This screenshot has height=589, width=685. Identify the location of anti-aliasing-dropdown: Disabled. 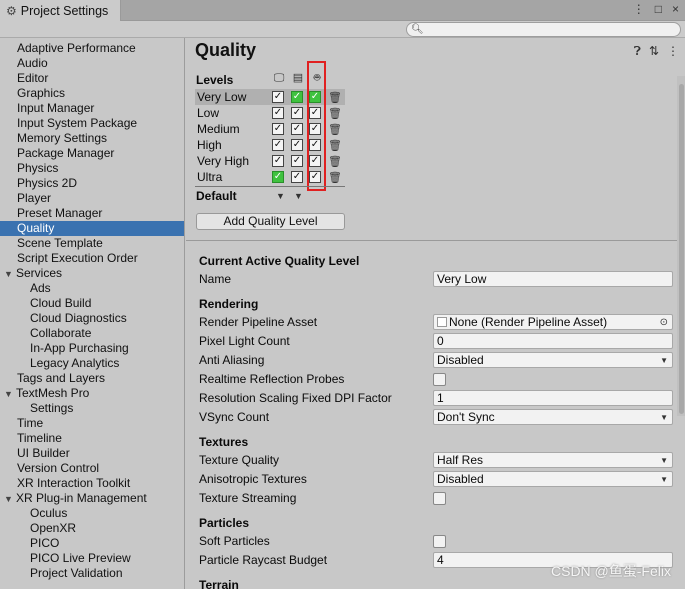
(553, 360).